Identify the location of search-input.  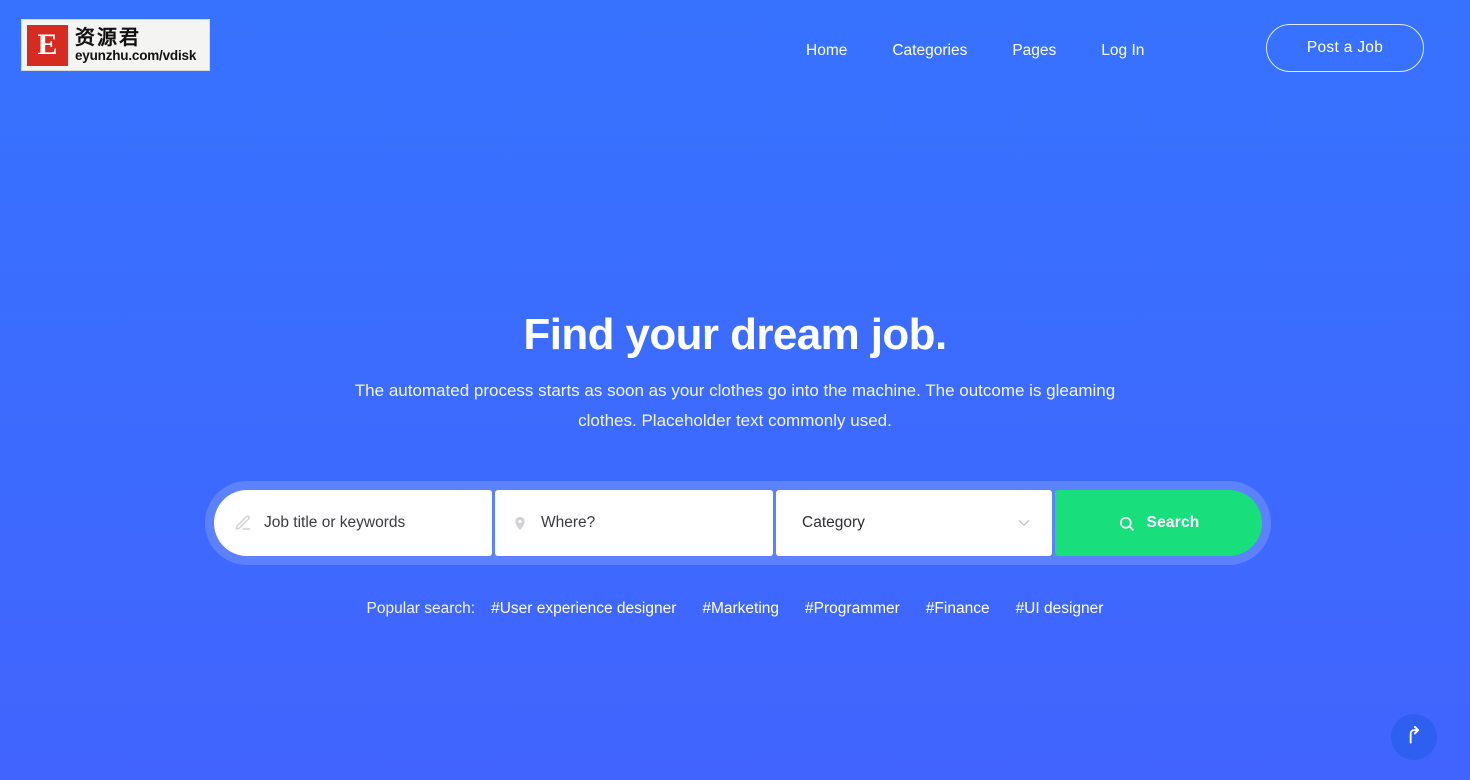
(378, 523).